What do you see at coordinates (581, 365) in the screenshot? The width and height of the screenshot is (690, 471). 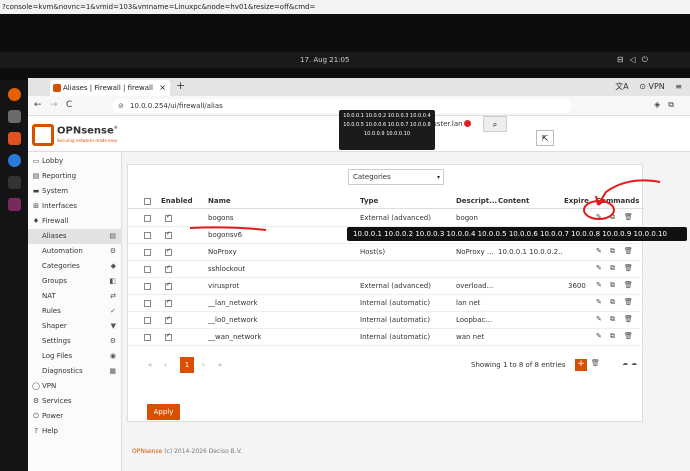 I see `add-alias-button: +` at bounding box center [581, 365].